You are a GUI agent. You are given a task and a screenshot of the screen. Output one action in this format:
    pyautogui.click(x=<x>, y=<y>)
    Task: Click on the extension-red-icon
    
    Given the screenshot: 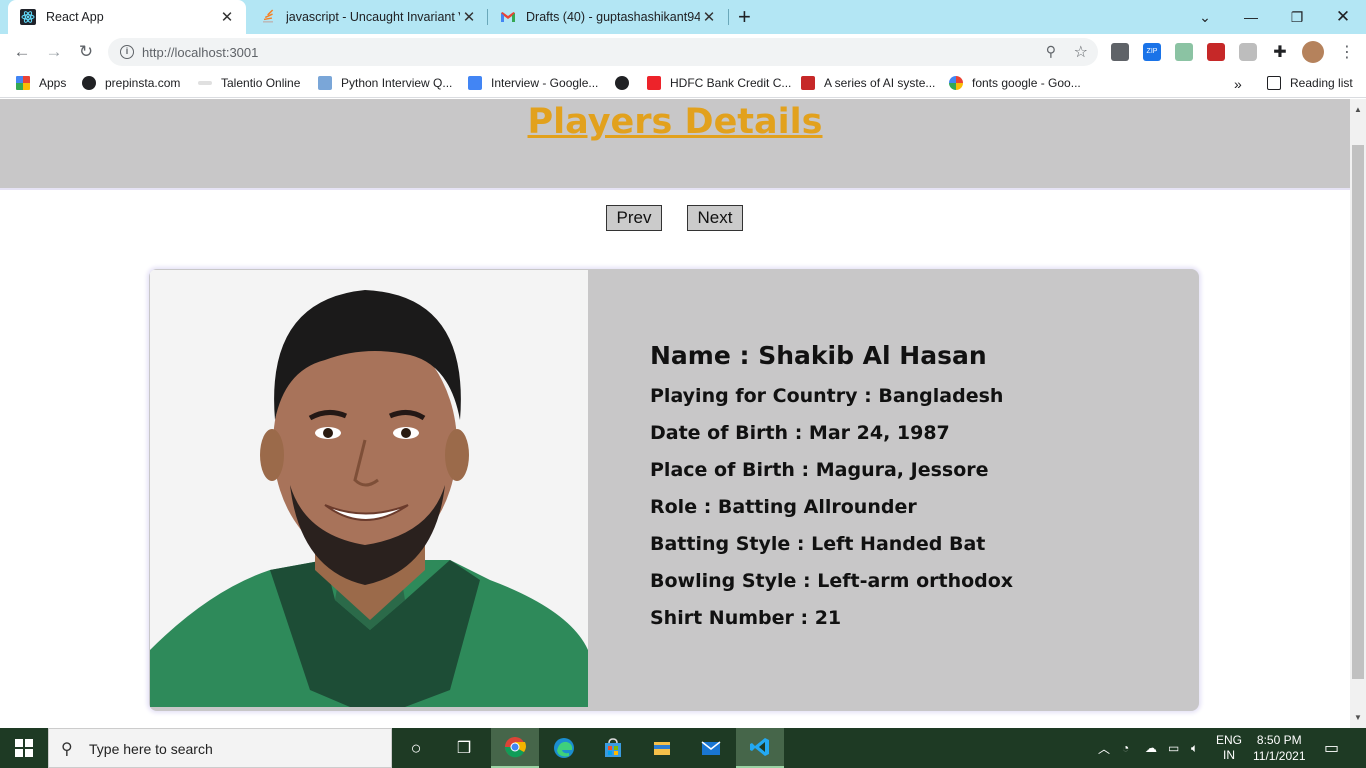 What is the action you would take?
    pyautogui.click(x=1216, y=52)
    